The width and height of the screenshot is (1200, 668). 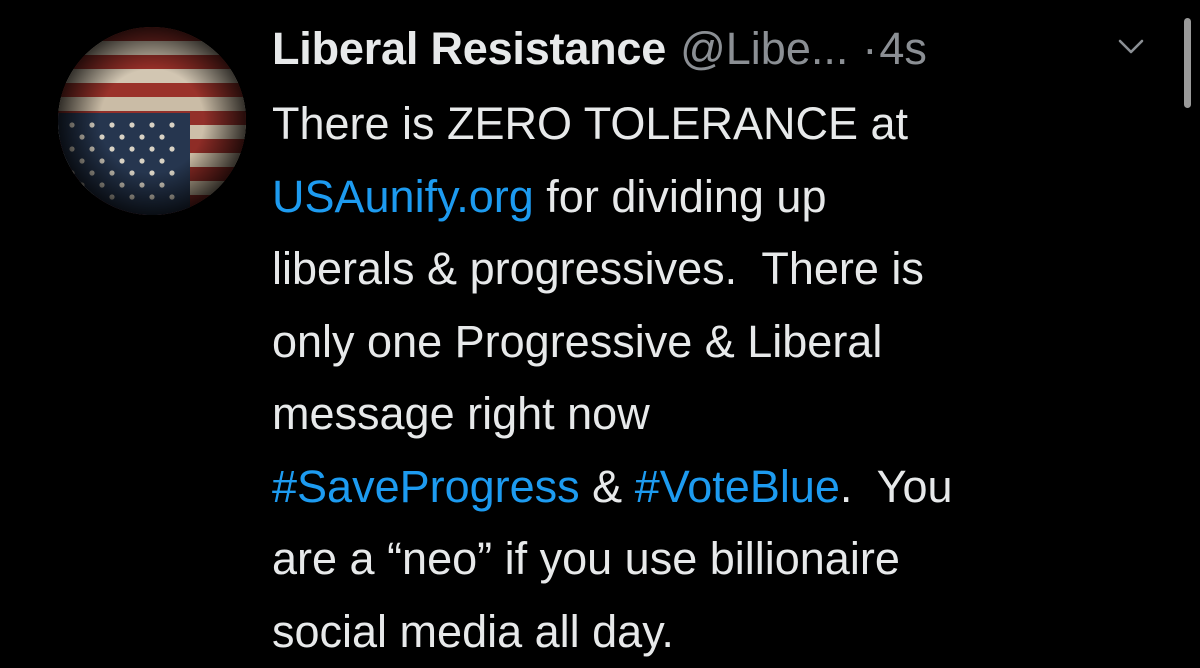 What do you see at coordinates (896, 486) in the screenshot?
I see `tweet-text: . You` at bounding box center [896, 486].